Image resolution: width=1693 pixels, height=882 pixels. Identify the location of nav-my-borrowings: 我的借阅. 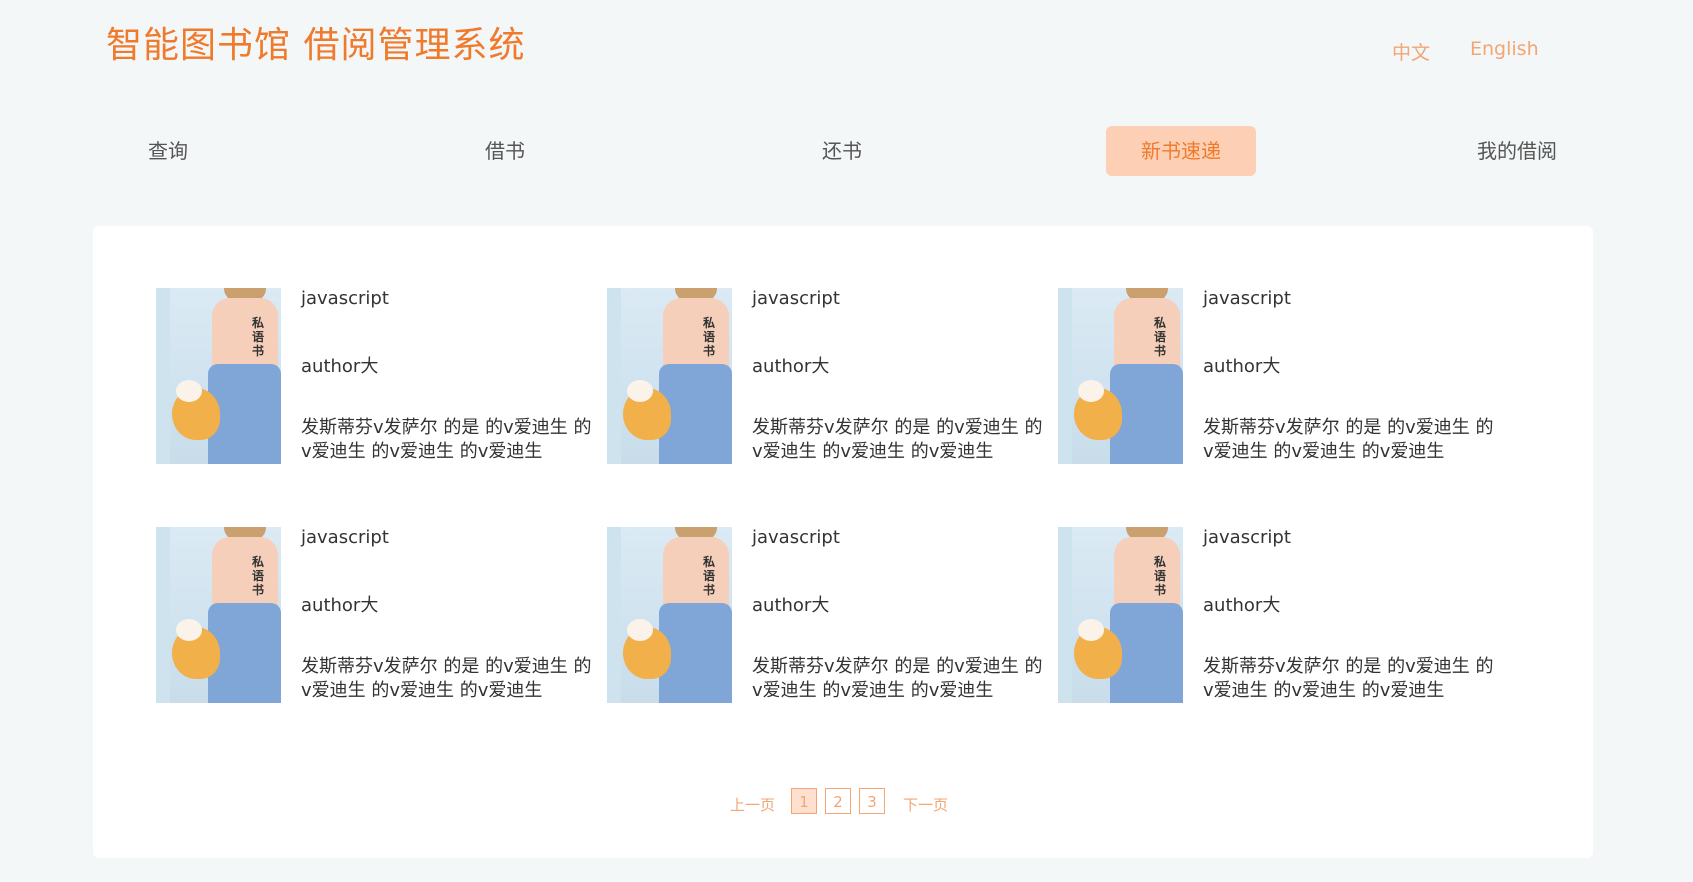
(1517, 151).